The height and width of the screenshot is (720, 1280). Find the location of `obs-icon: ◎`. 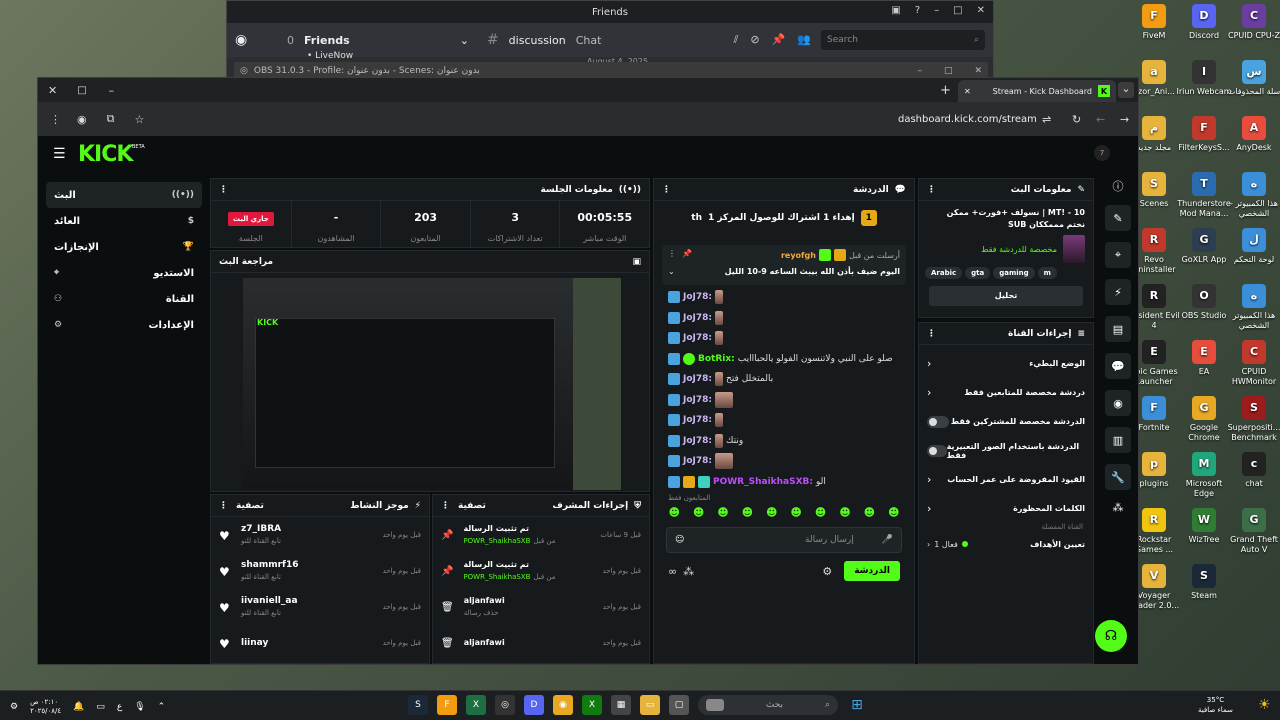

obs-icon: ◎ is located at coordinates (505, 705).